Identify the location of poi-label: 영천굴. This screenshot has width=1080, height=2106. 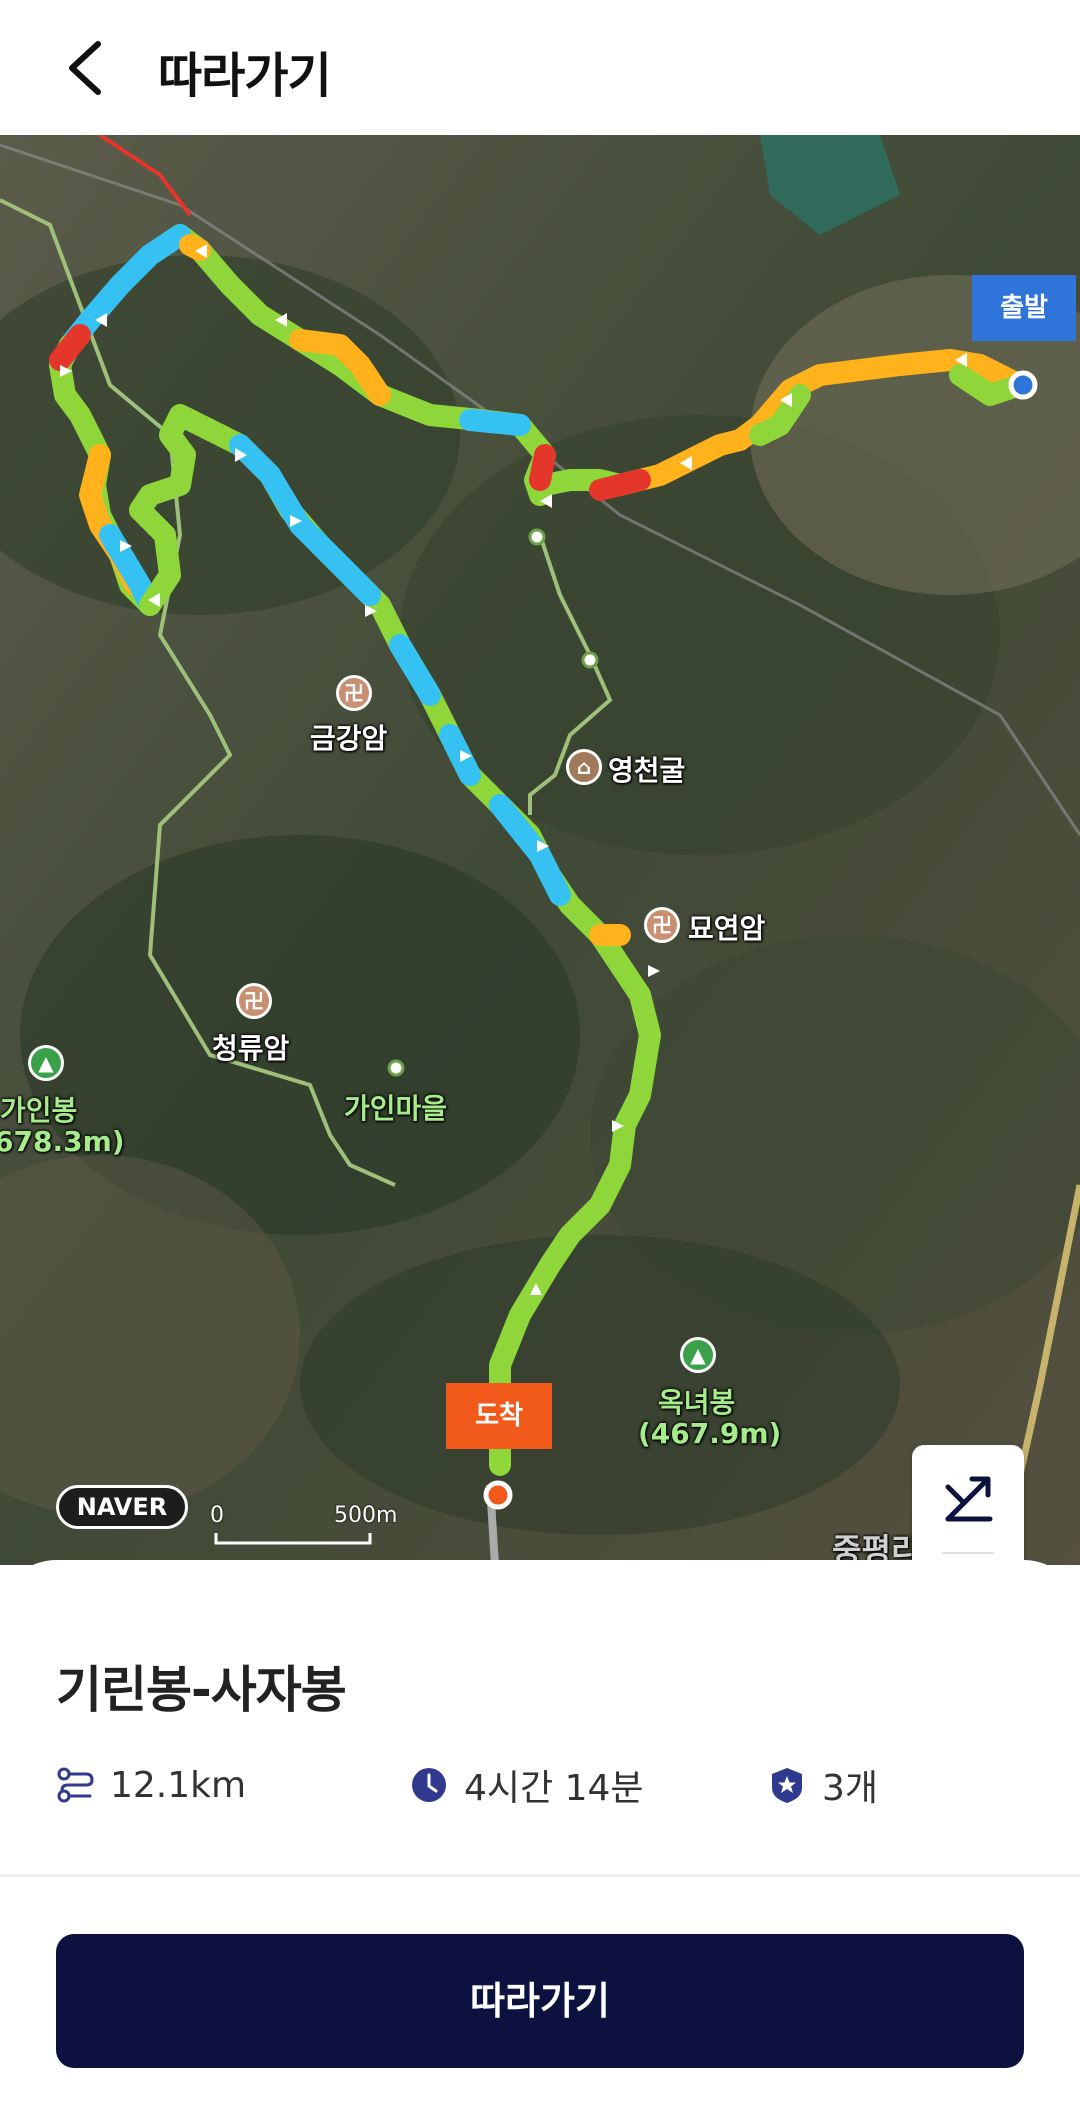
(646, 769).